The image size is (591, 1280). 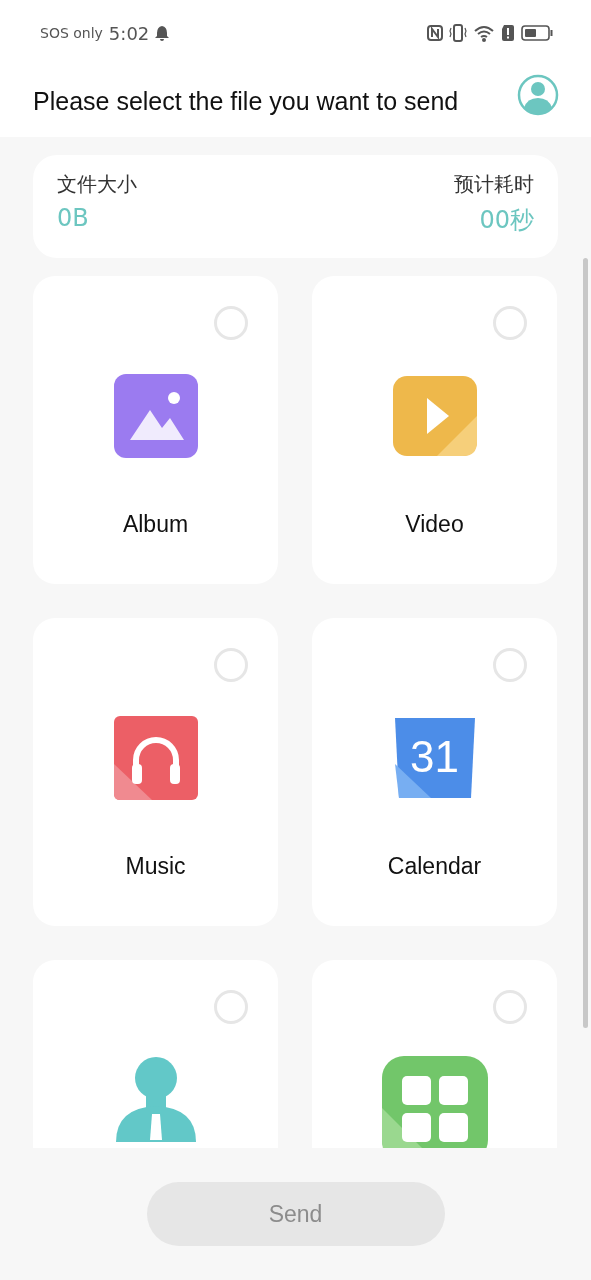 What do you see at coordinates (155, 866) in the screenshot?
I see `category-label: Music` at bounding box center [155, 866].